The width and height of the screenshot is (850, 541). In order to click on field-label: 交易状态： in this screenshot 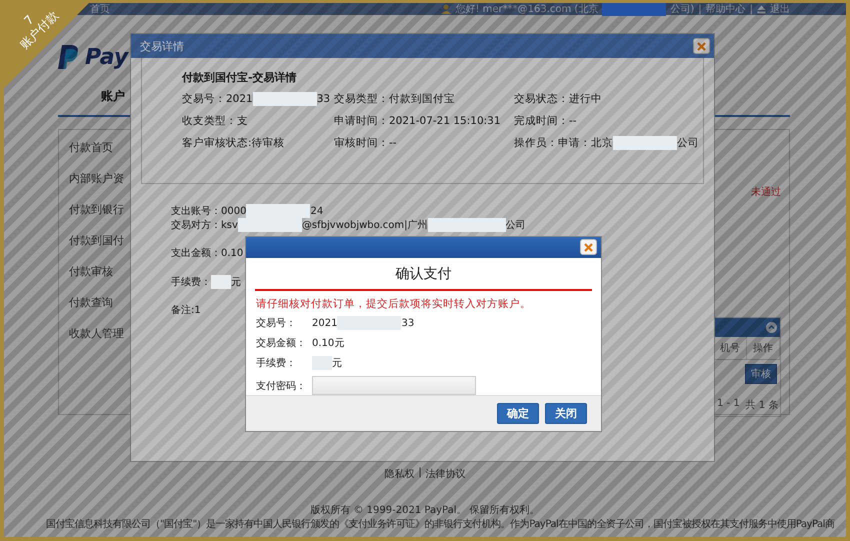, I will do `click(541, 99)`.